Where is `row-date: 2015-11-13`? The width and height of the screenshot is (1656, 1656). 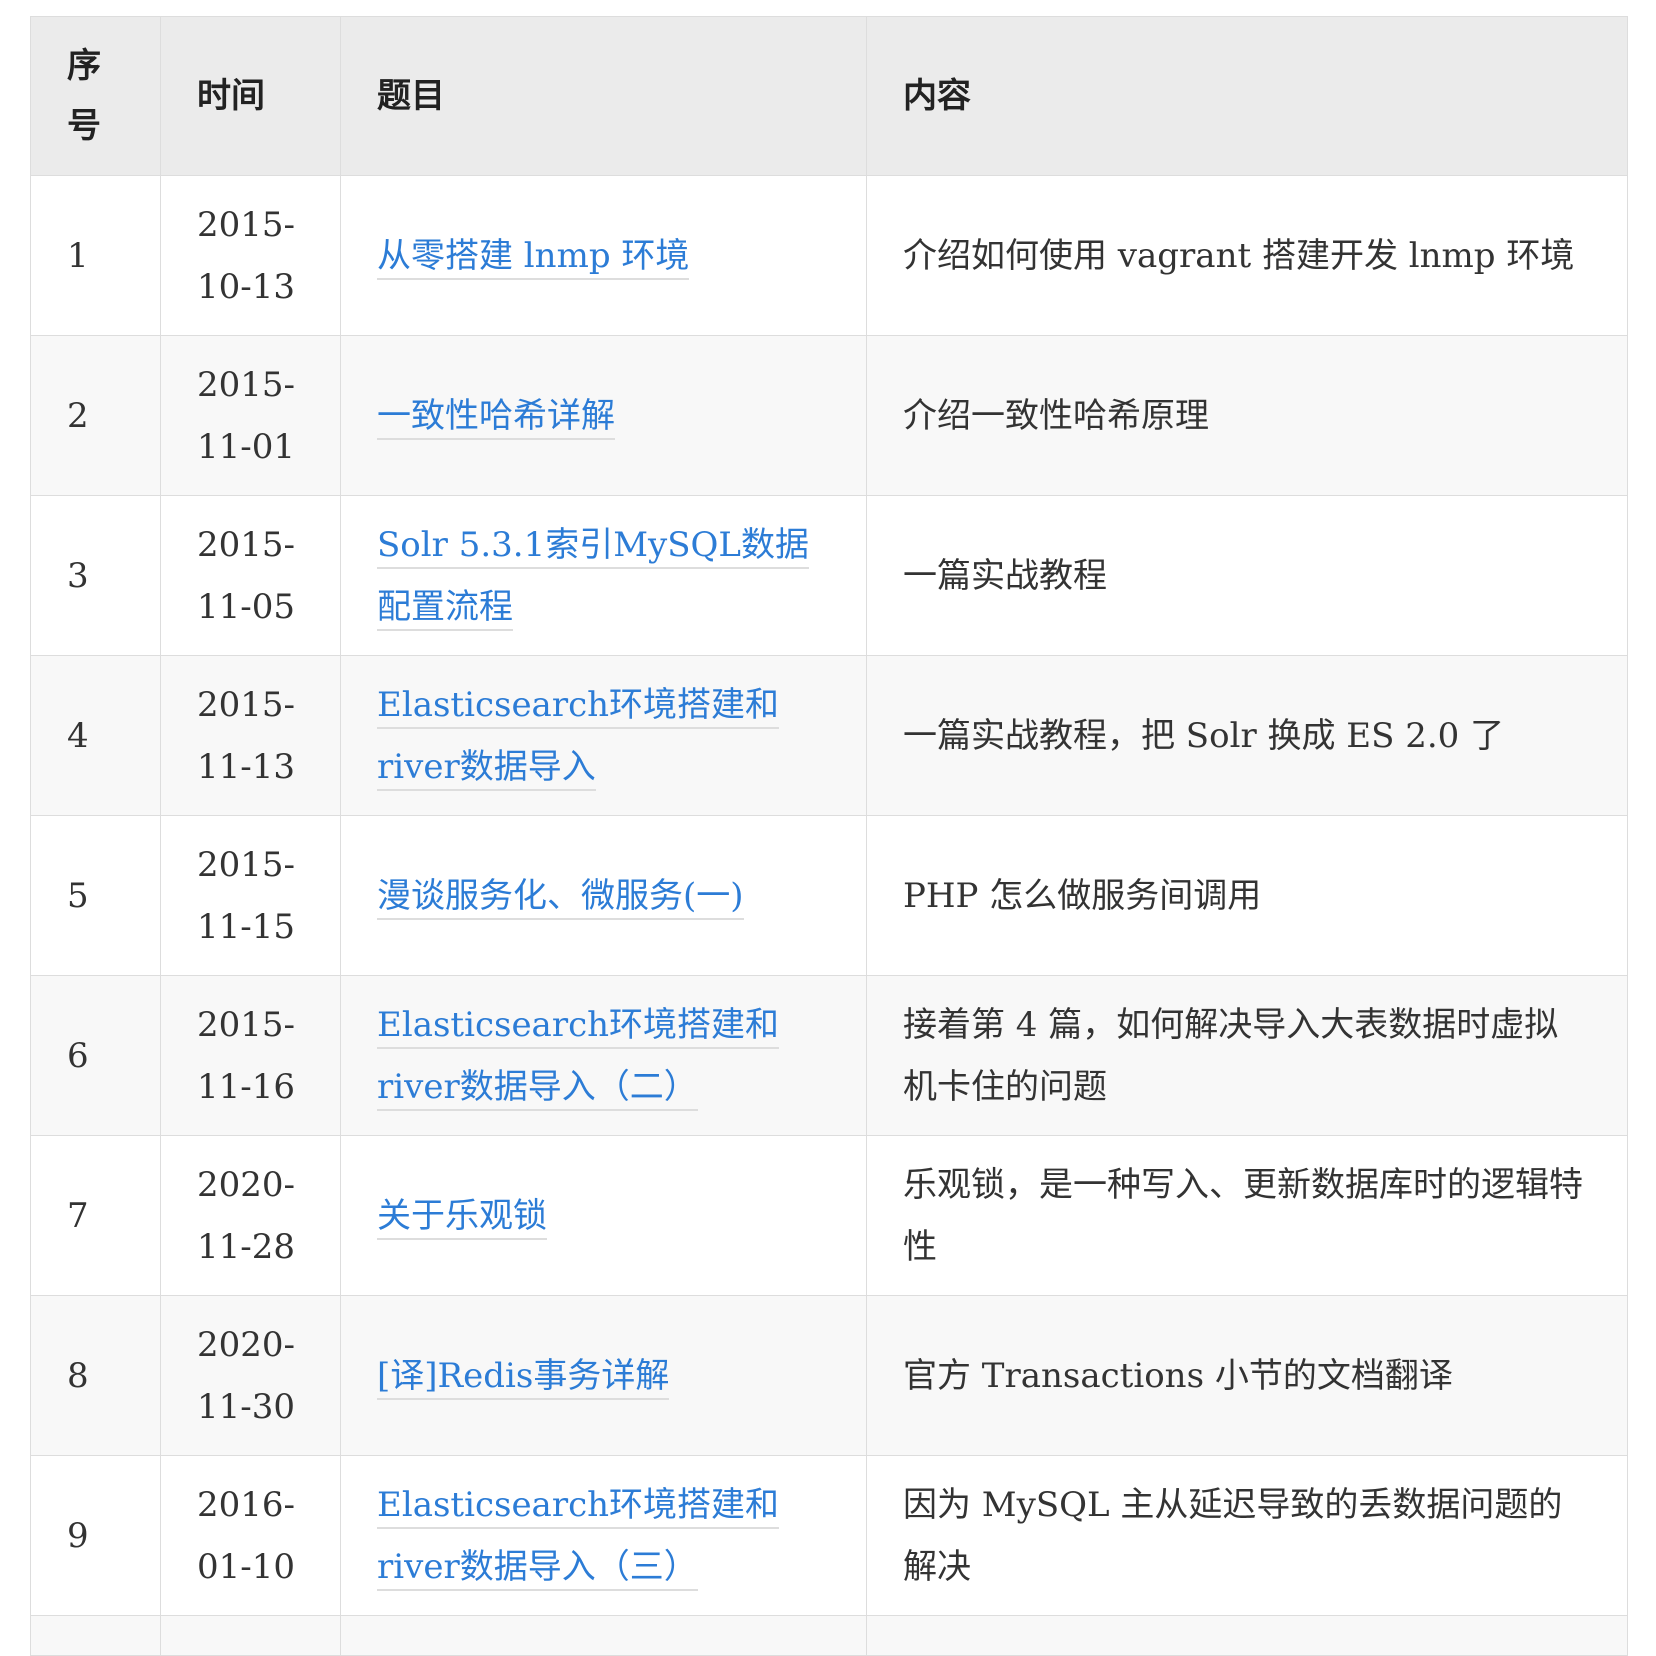
row-date: 2015-11-13 is located at coordinates (250, 735).